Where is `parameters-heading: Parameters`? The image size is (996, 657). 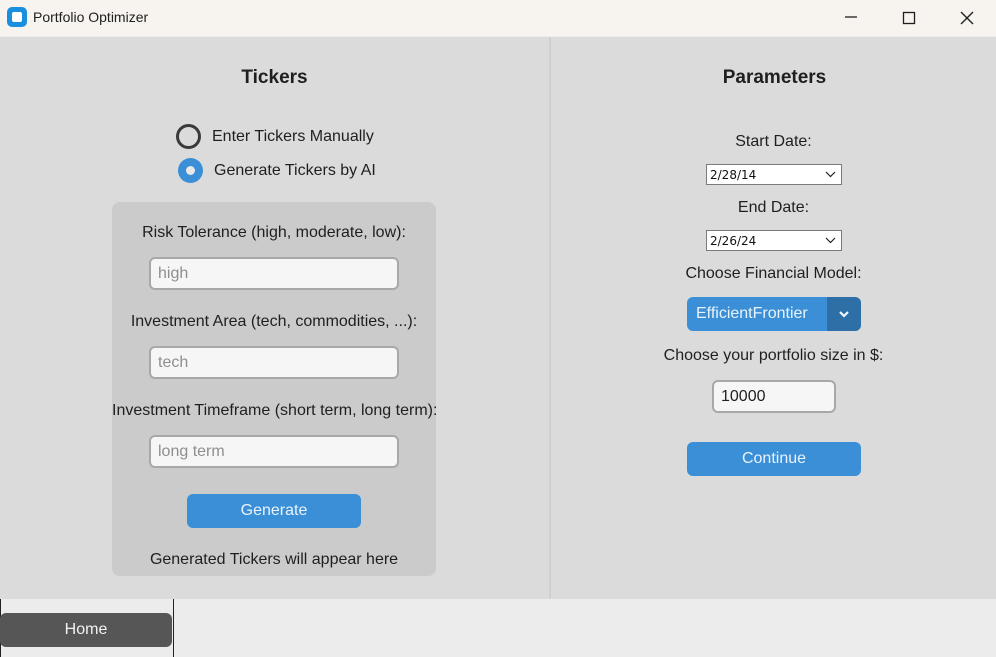
parameters-heading: Parameters is located at coordinates (774, 77).